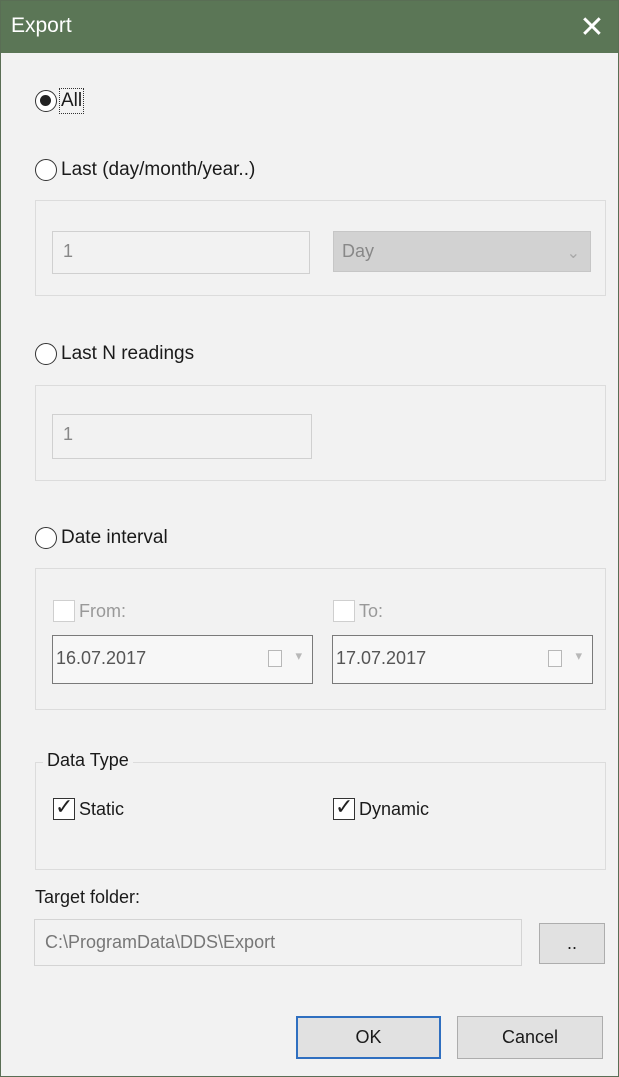  I want to click on radio-last-period-indicator, so click(46, 170).